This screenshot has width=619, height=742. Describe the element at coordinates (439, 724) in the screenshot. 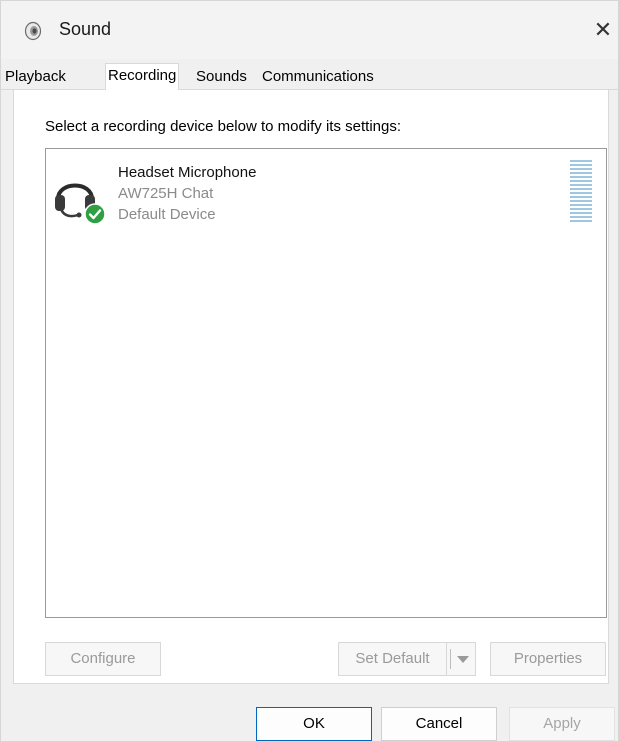

I see `cancel-button: Cancel` at that location.